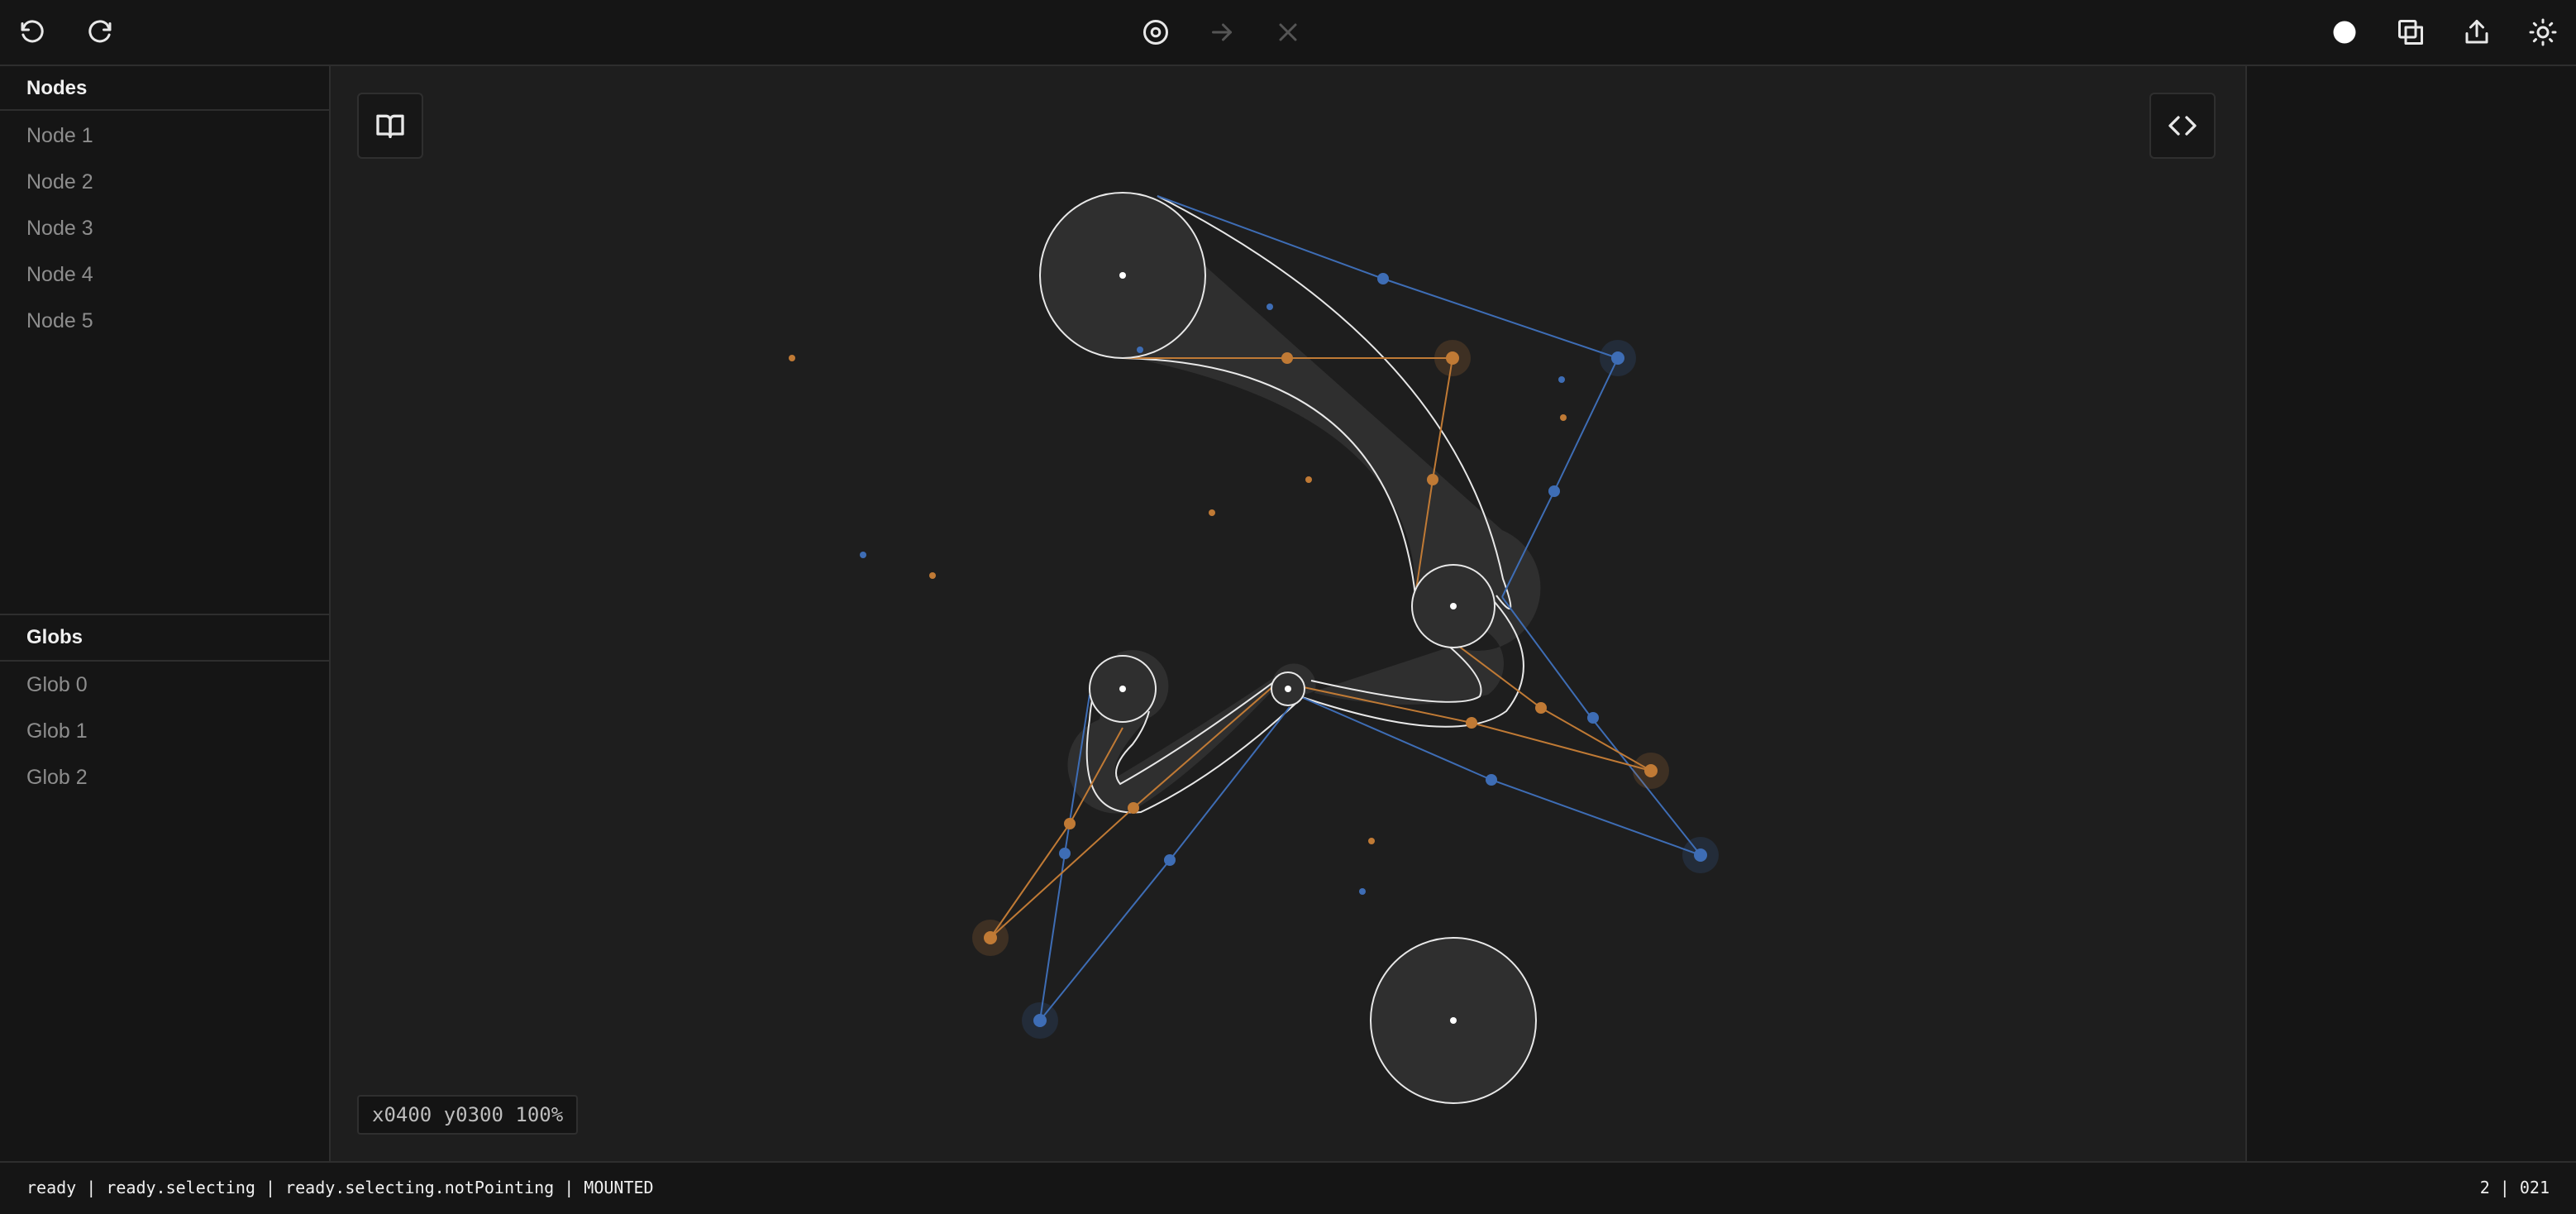 The image size is (2576, 1214). I want to click on close-icon, so click(1288, 32).